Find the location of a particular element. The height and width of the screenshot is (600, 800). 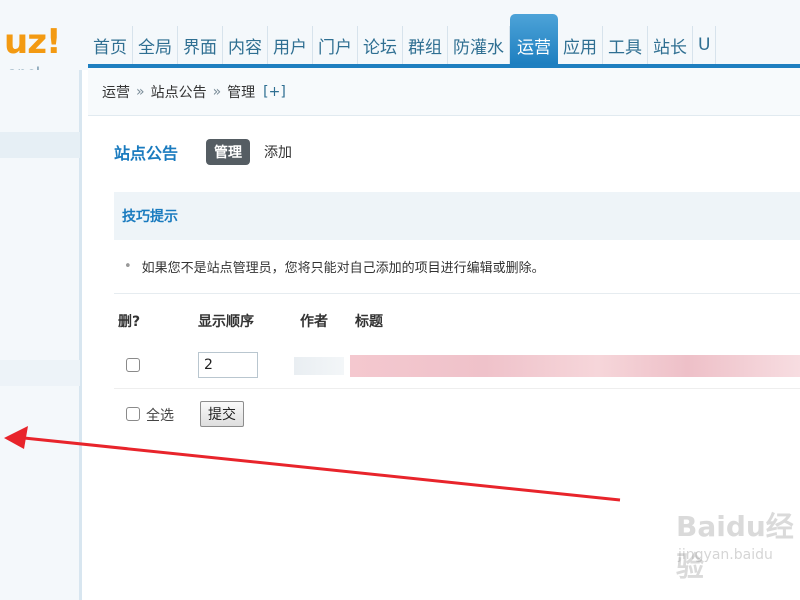

table-footer: 全选 提交 is located at coordinates (457, 416).